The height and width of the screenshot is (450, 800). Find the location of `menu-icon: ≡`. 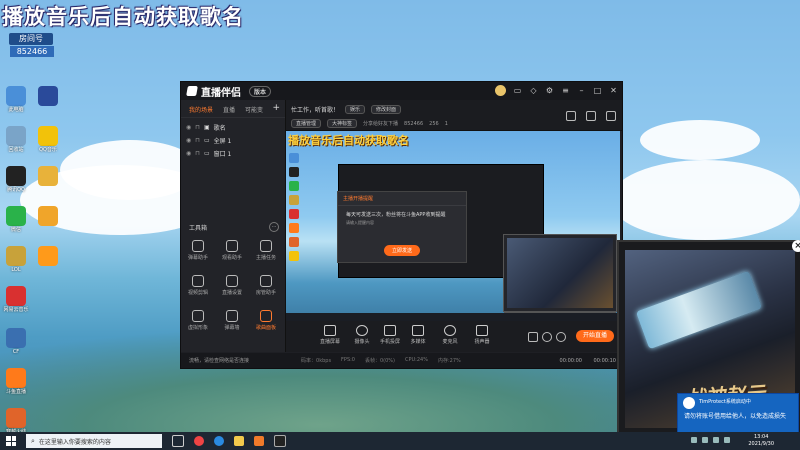

menu-icon: ≡ is located at coordinates (565, 90).